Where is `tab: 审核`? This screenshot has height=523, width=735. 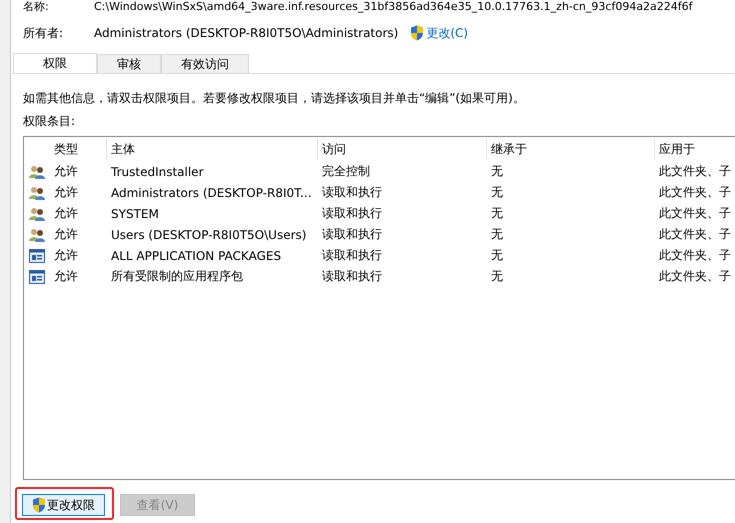
tab: 审核 is located at coordinates (129, 63).